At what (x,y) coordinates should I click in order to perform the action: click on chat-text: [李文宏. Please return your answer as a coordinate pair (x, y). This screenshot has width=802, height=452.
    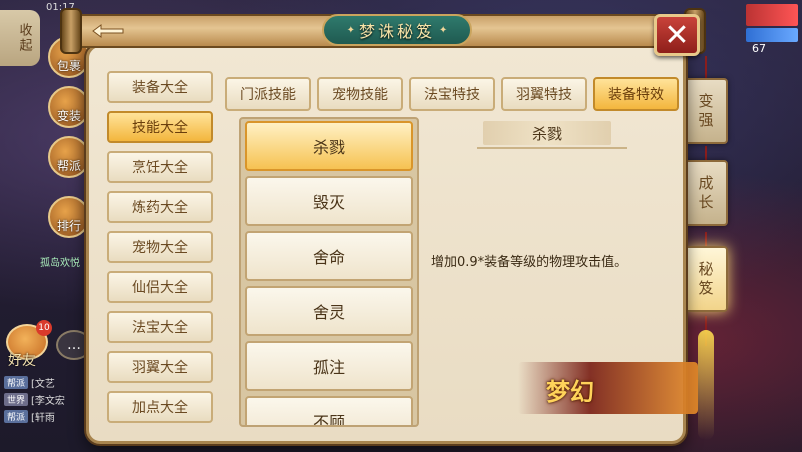
    Looking at the image, I should click on (48, 401).